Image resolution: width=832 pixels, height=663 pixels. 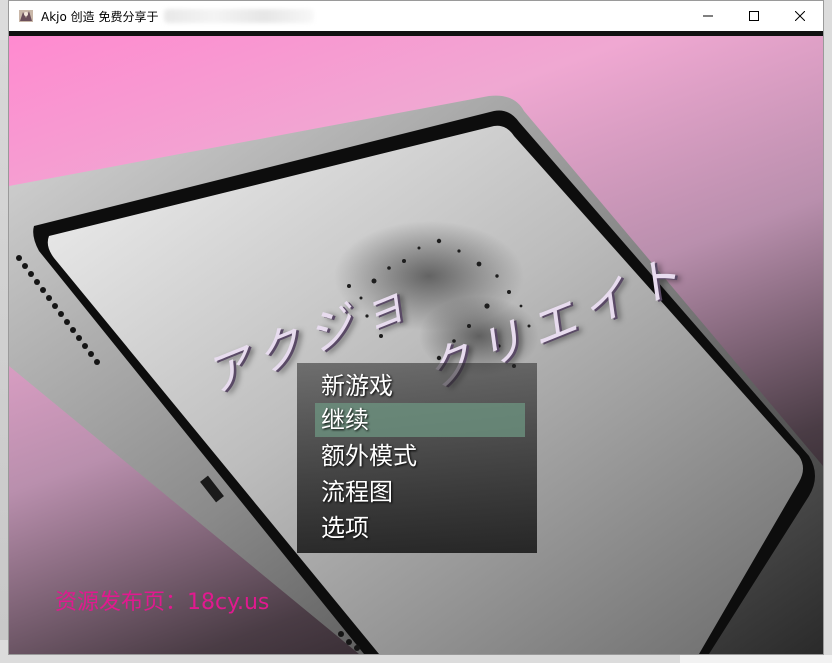 I want to click on title-bar: Akjo 创造 免费分享于, so click(x=416, y=16).